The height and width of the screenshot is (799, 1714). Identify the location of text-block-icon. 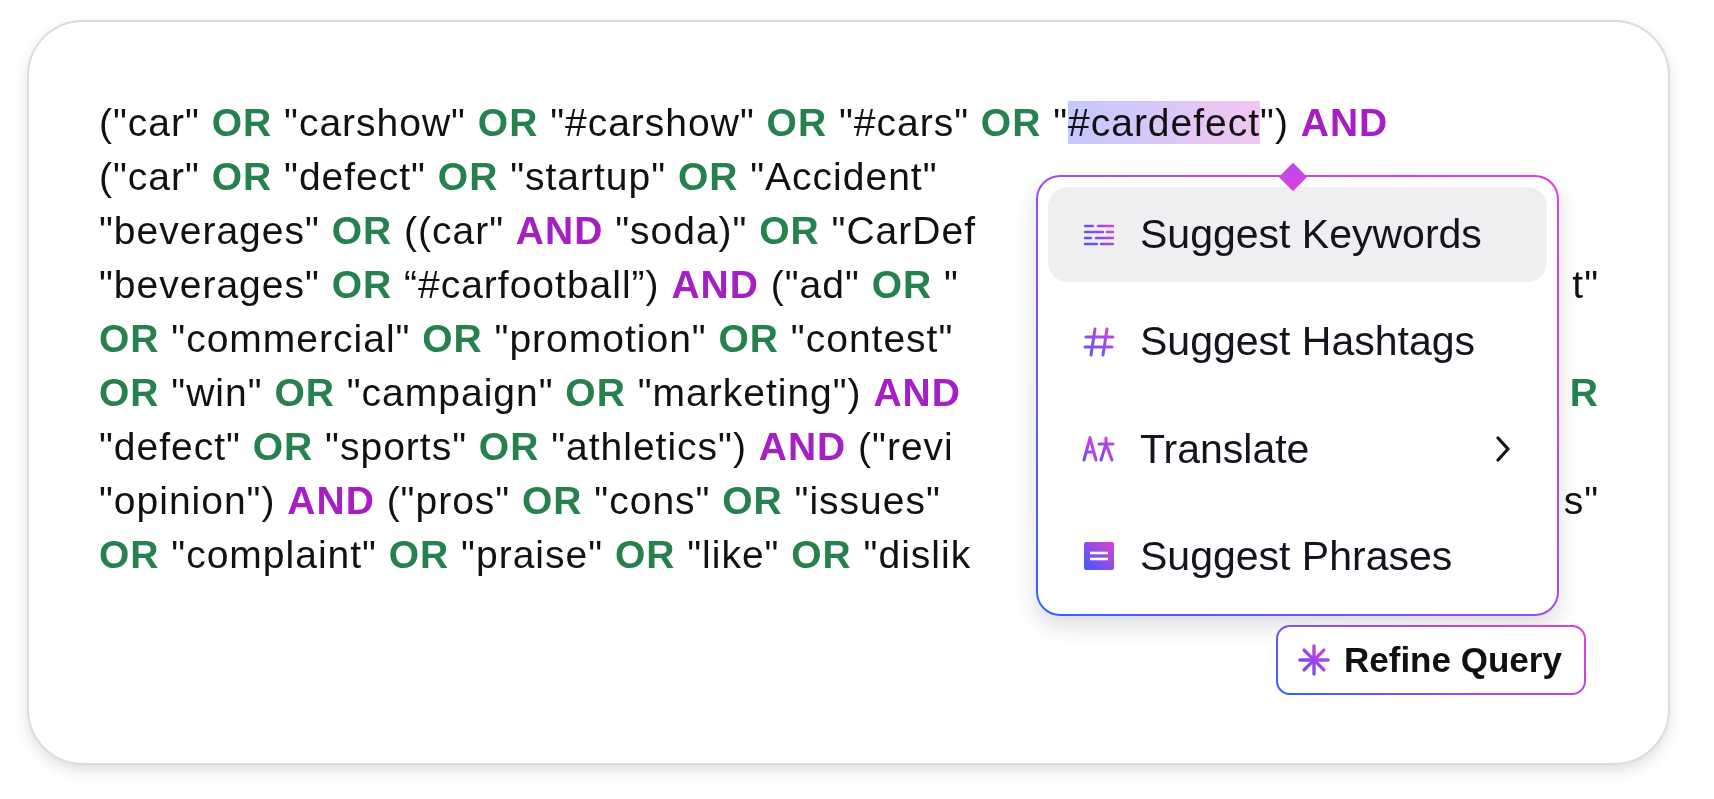
(1099, 556).